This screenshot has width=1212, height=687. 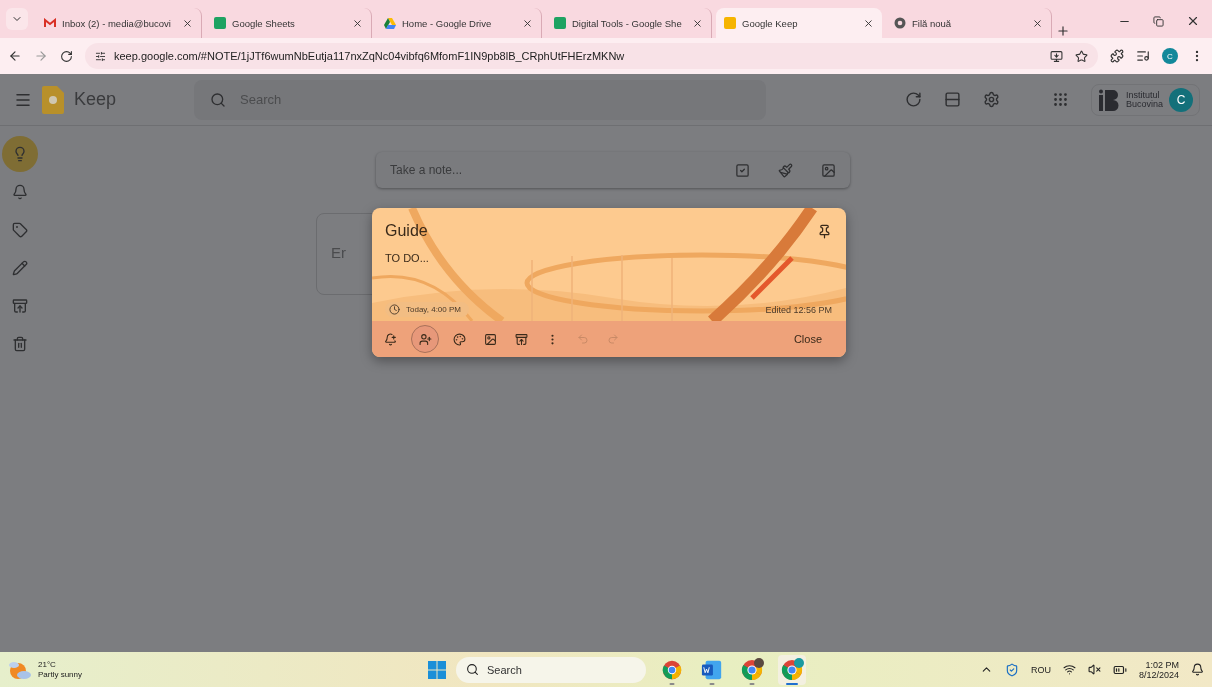 I want to click on temperature: 21°C, so click(x=47, y=664).